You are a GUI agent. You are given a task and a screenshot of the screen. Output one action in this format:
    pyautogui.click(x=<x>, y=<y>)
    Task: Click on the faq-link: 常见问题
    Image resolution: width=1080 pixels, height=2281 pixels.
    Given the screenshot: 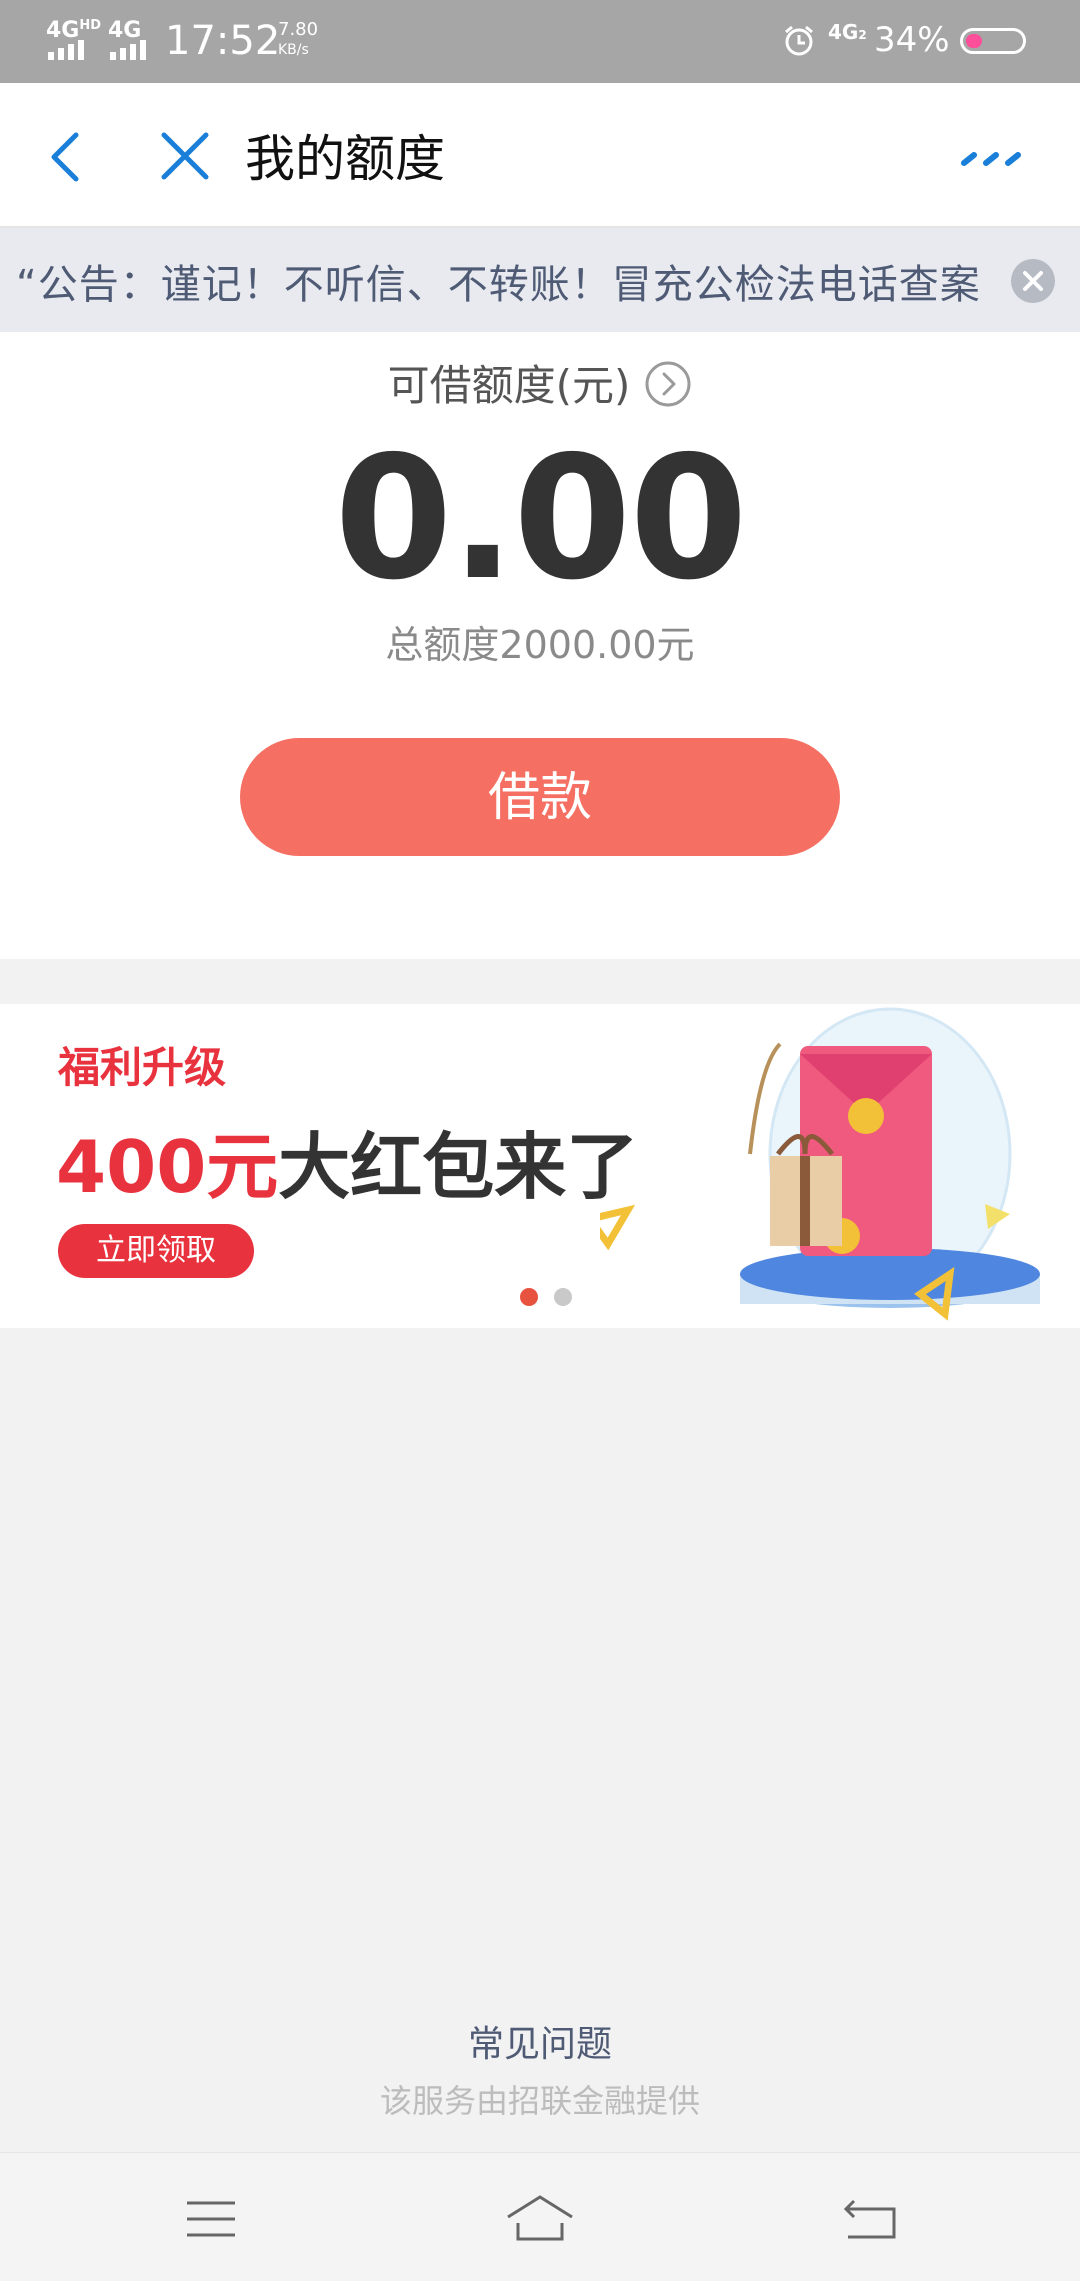 What is the action you would take?
    pyautogui.click(x=540, y=2041)
    